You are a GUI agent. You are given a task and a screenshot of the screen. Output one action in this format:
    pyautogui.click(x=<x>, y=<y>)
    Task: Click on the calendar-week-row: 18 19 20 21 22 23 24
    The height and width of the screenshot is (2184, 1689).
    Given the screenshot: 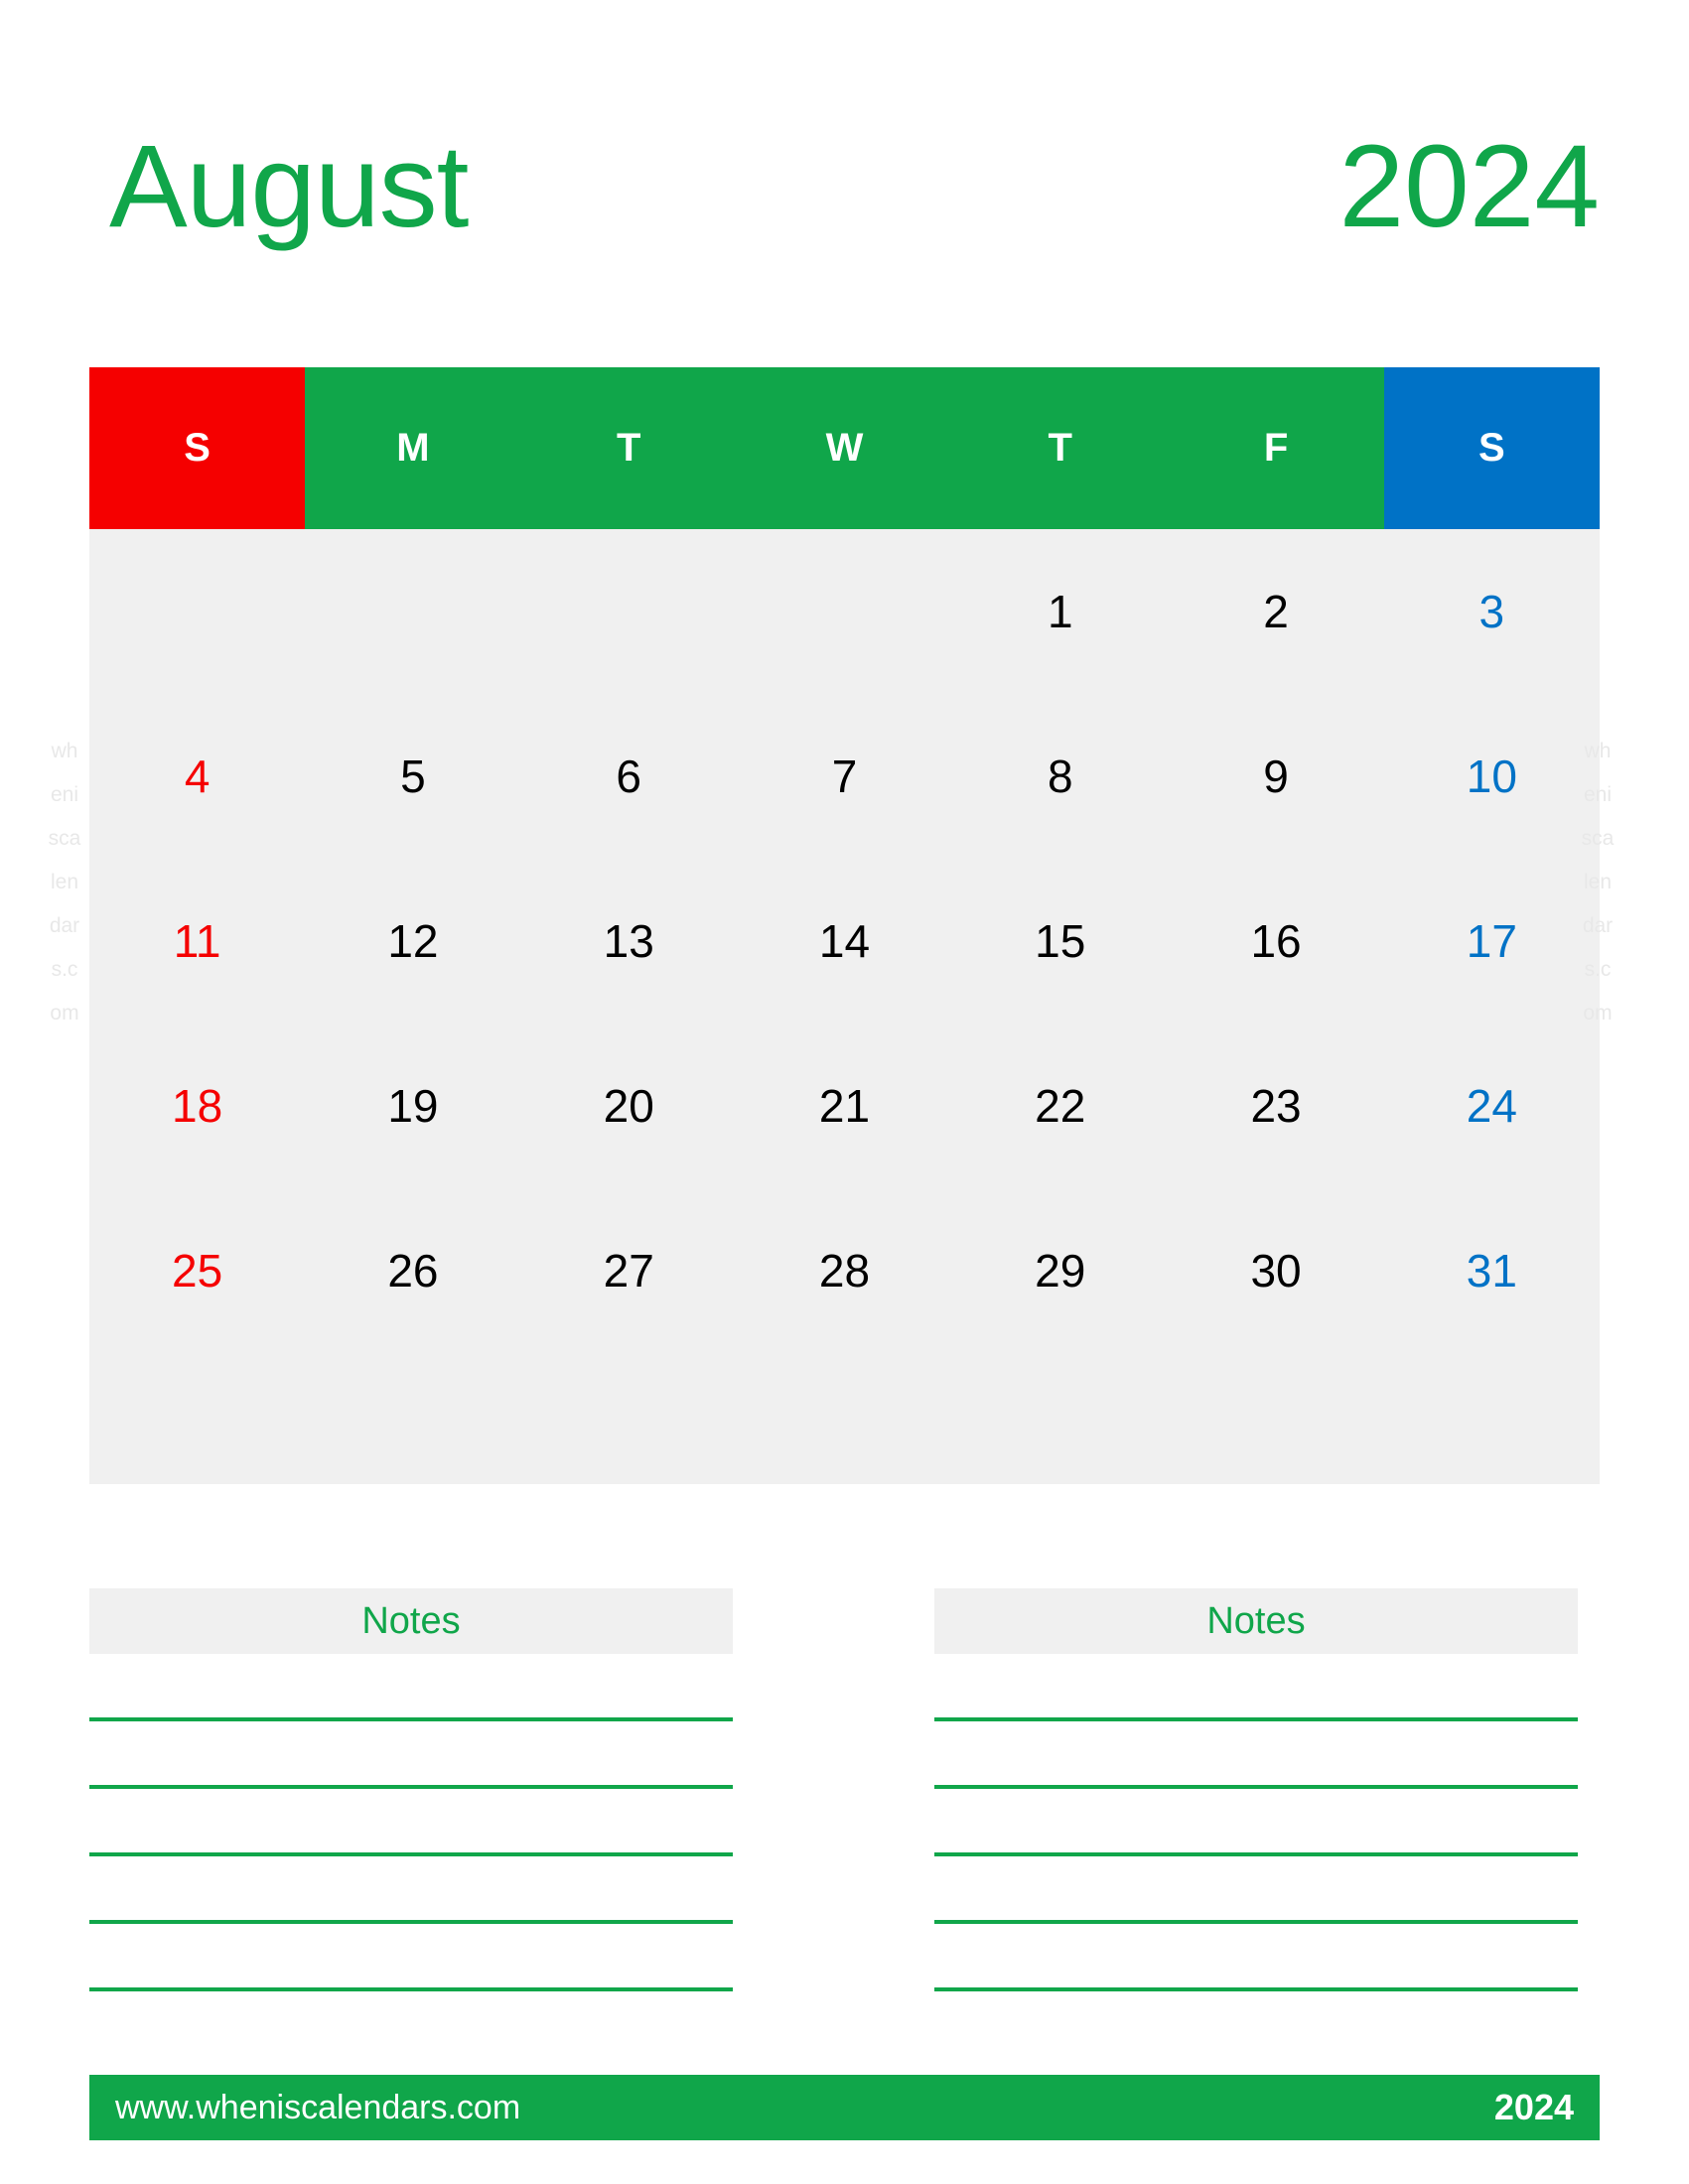 What is the action you would take?
    pyautogui.click(x=845, y=1106)
    